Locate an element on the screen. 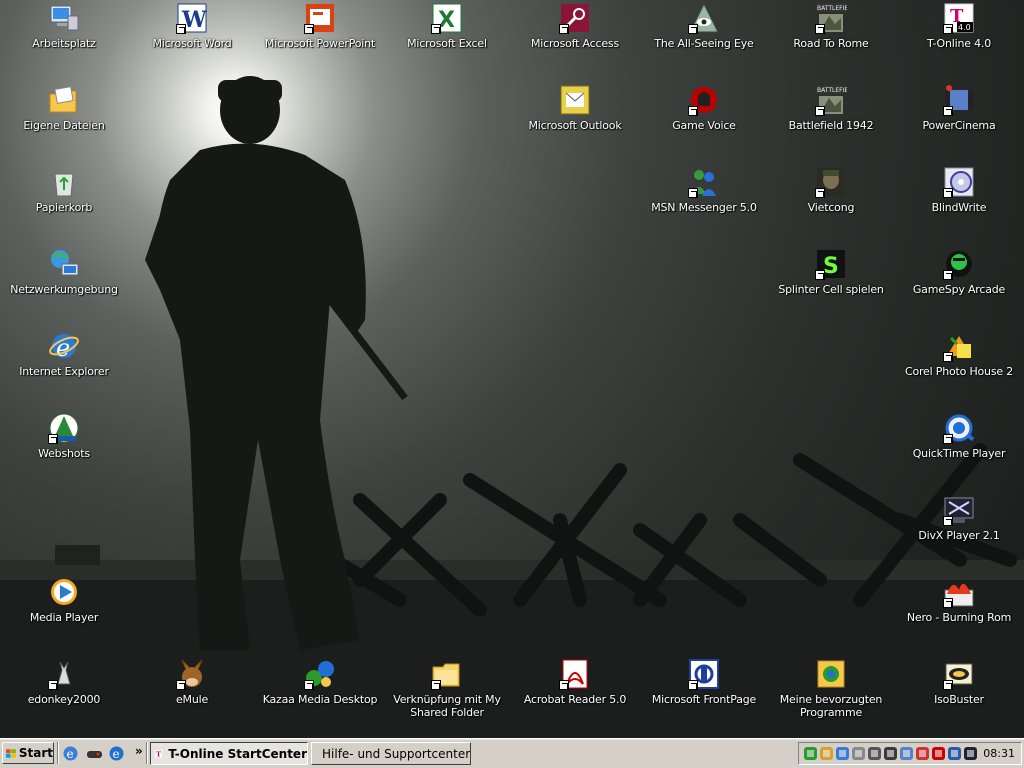 This screenshot has height=768, width=1024. disc-icon is located at coordinates (959, 182).